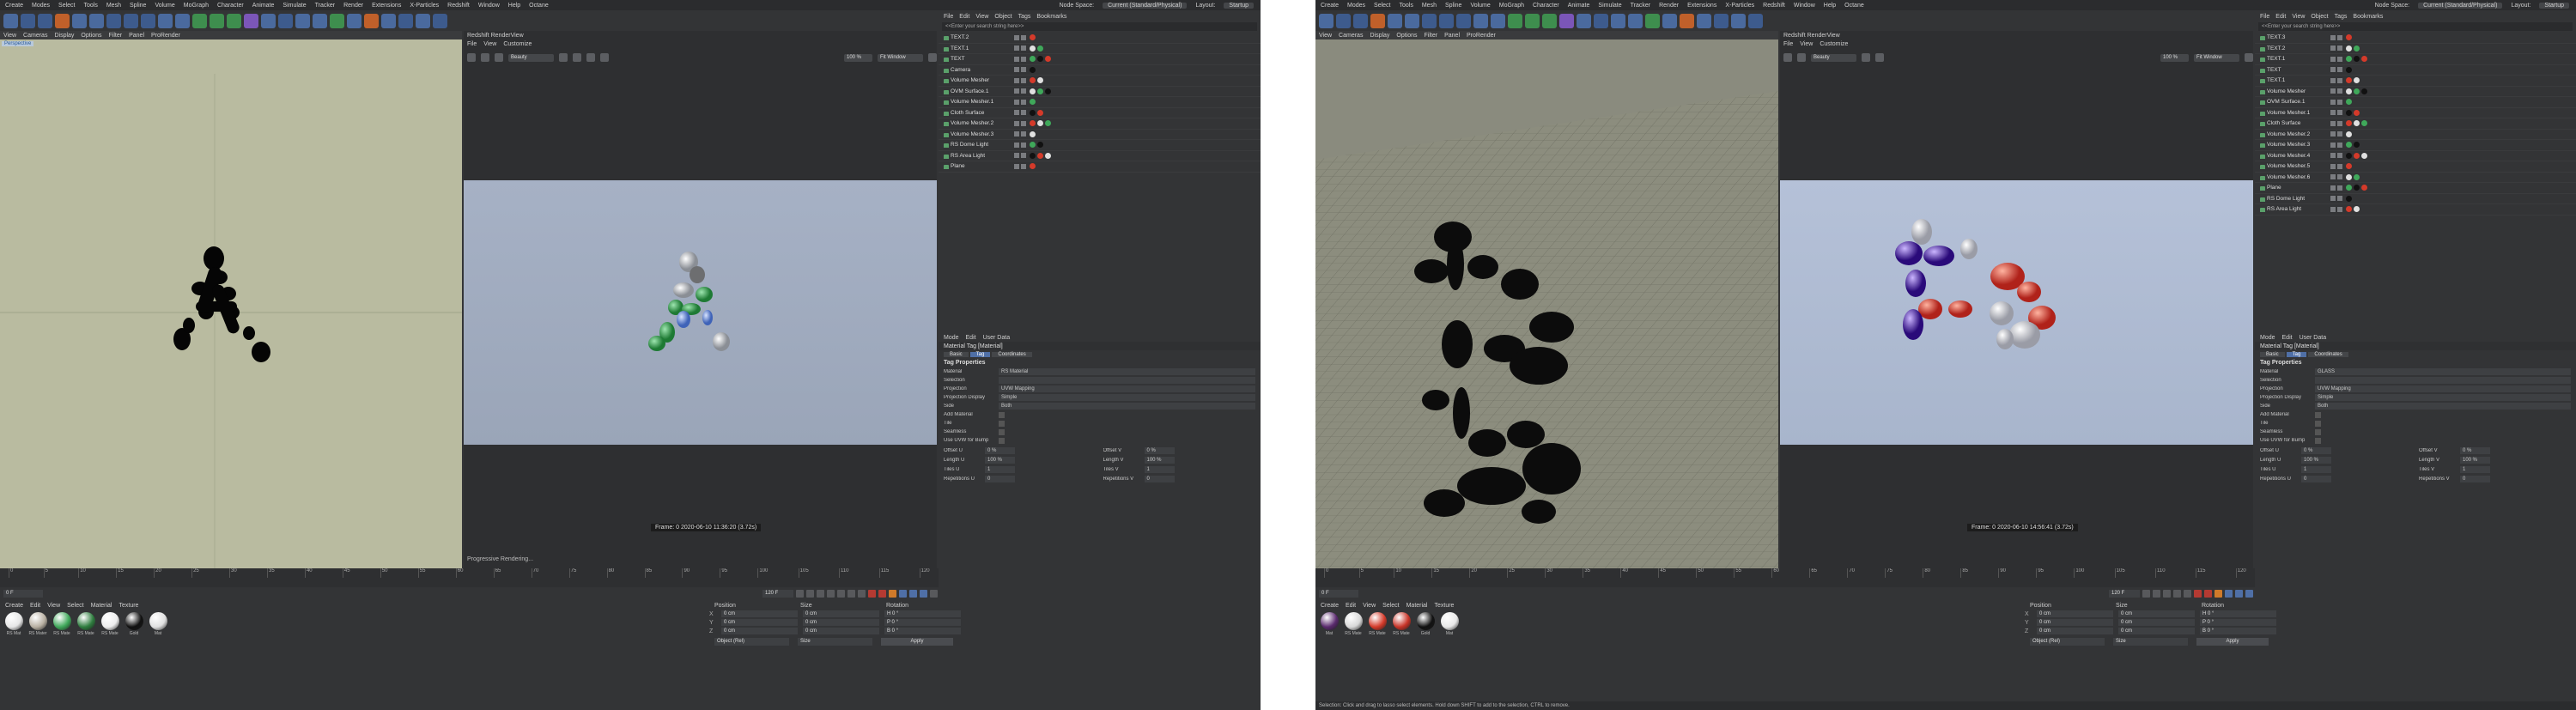 The width and height of the screenshot is (2576, 710). Describe the element at coordinates (2291, 59) in the screenshot. I see `object-name: TEXT.1` at that location.